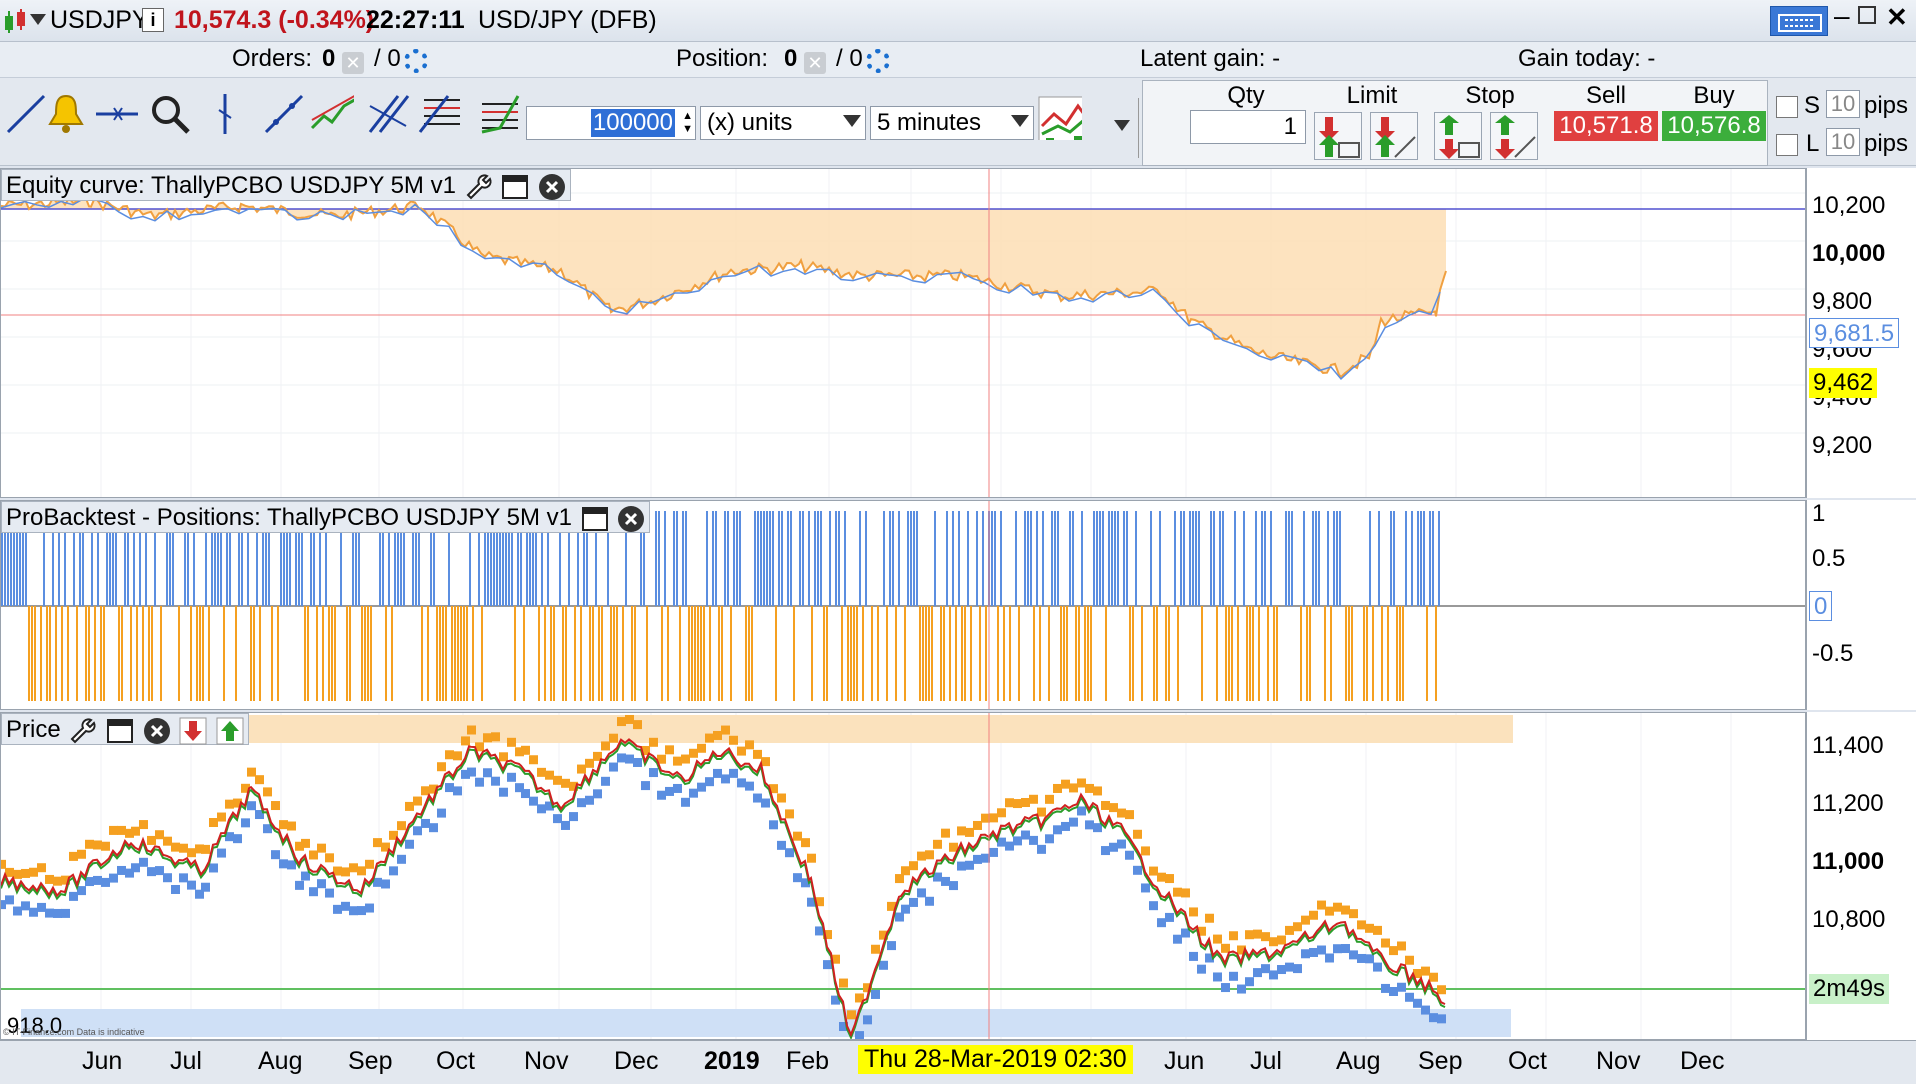 The height and width of the screenshot is (1084, 1916). What do you see at coordinates (479, 187) in the screenshot?
I see `equity-wrench-icon` at bounding box center [479, 187].